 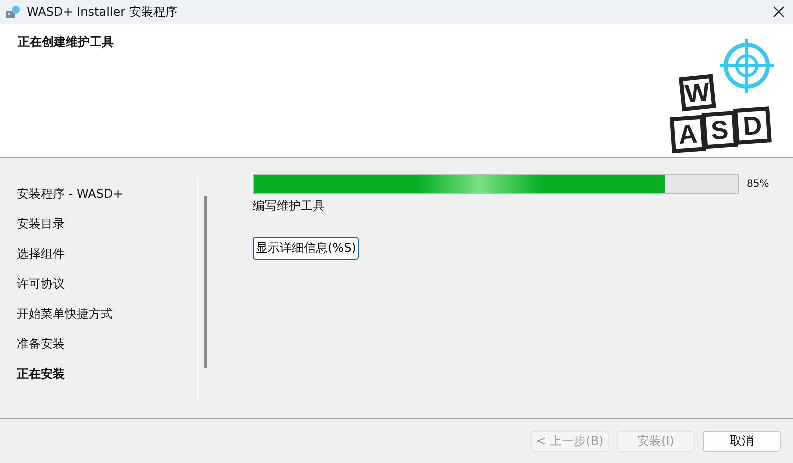 I want to click on step-item: 开始菜单快捷方式, so click(x=65, y=314).